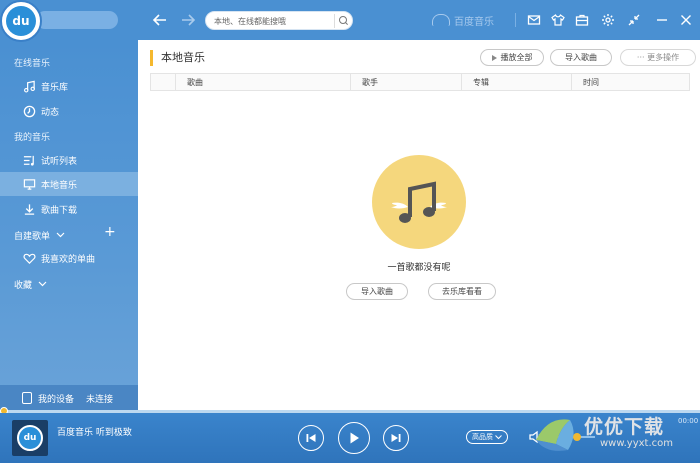  Describe the element at coordinates (27, 398) in the screenshot. I see `phone-icon` at that location.